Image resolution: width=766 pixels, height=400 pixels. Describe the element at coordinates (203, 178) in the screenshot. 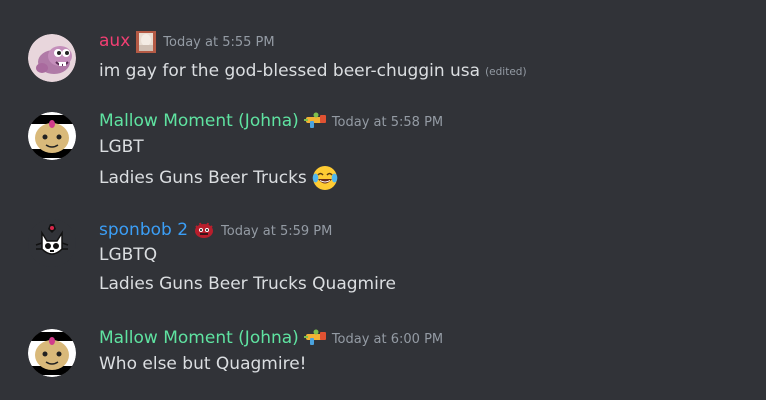

I see `message-text: Ladies Guns Beer Trucks` at that location.